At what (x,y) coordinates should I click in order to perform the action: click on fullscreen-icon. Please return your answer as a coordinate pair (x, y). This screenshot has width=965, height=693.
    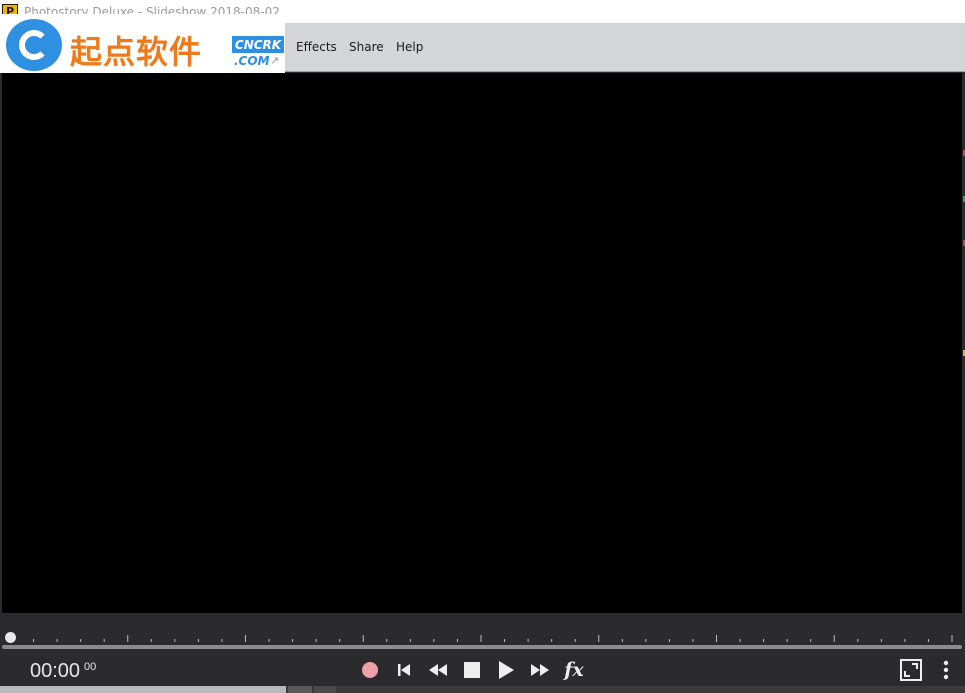
    Looking at the image, I should click on (911, 670).